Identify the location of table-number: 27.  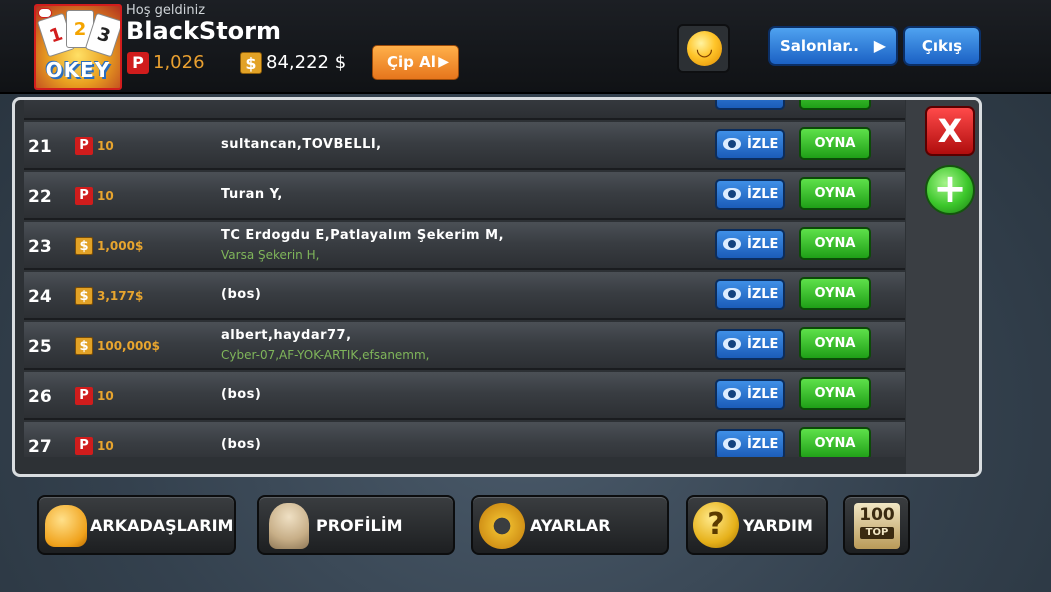
(40, 447).